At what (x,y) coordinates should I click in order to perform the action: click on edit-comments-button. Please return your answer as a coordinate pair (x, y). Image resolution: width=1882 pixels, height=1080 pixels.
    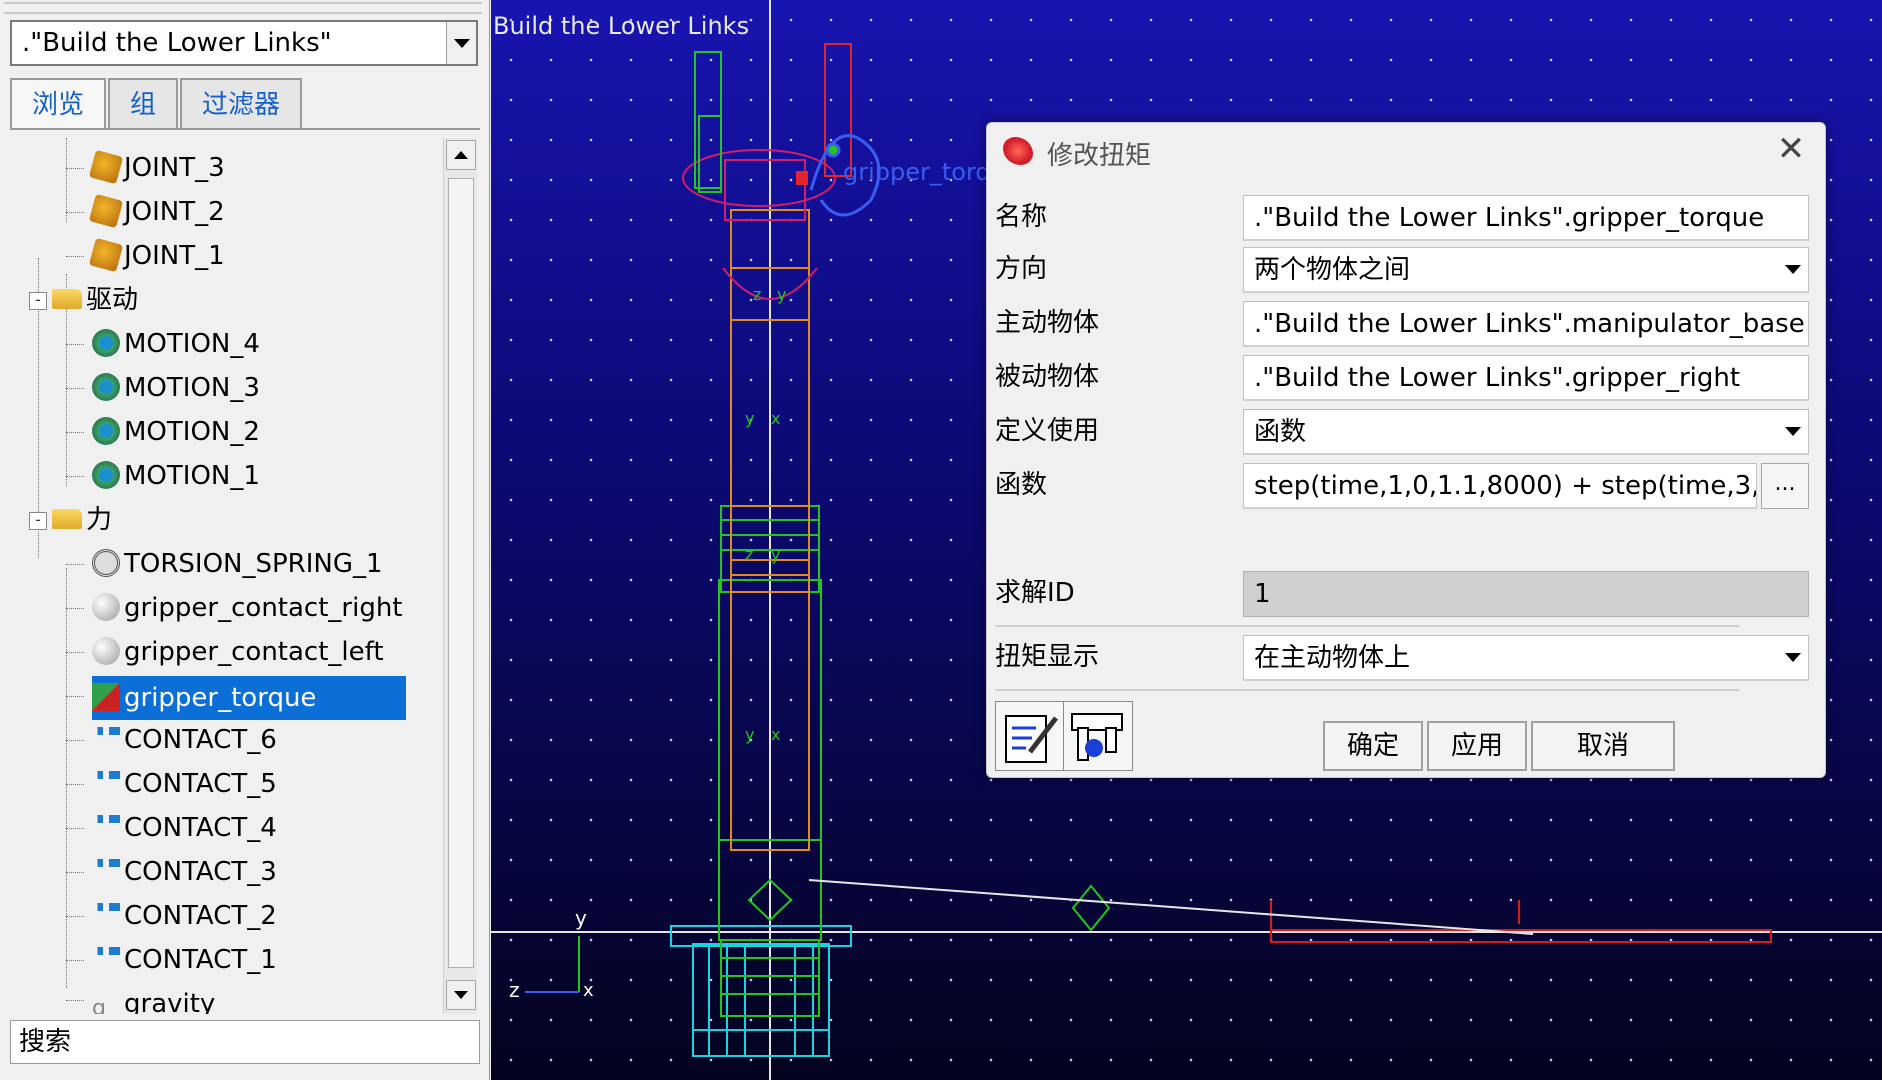
    Looking at the image, I should click on (1030, 736).